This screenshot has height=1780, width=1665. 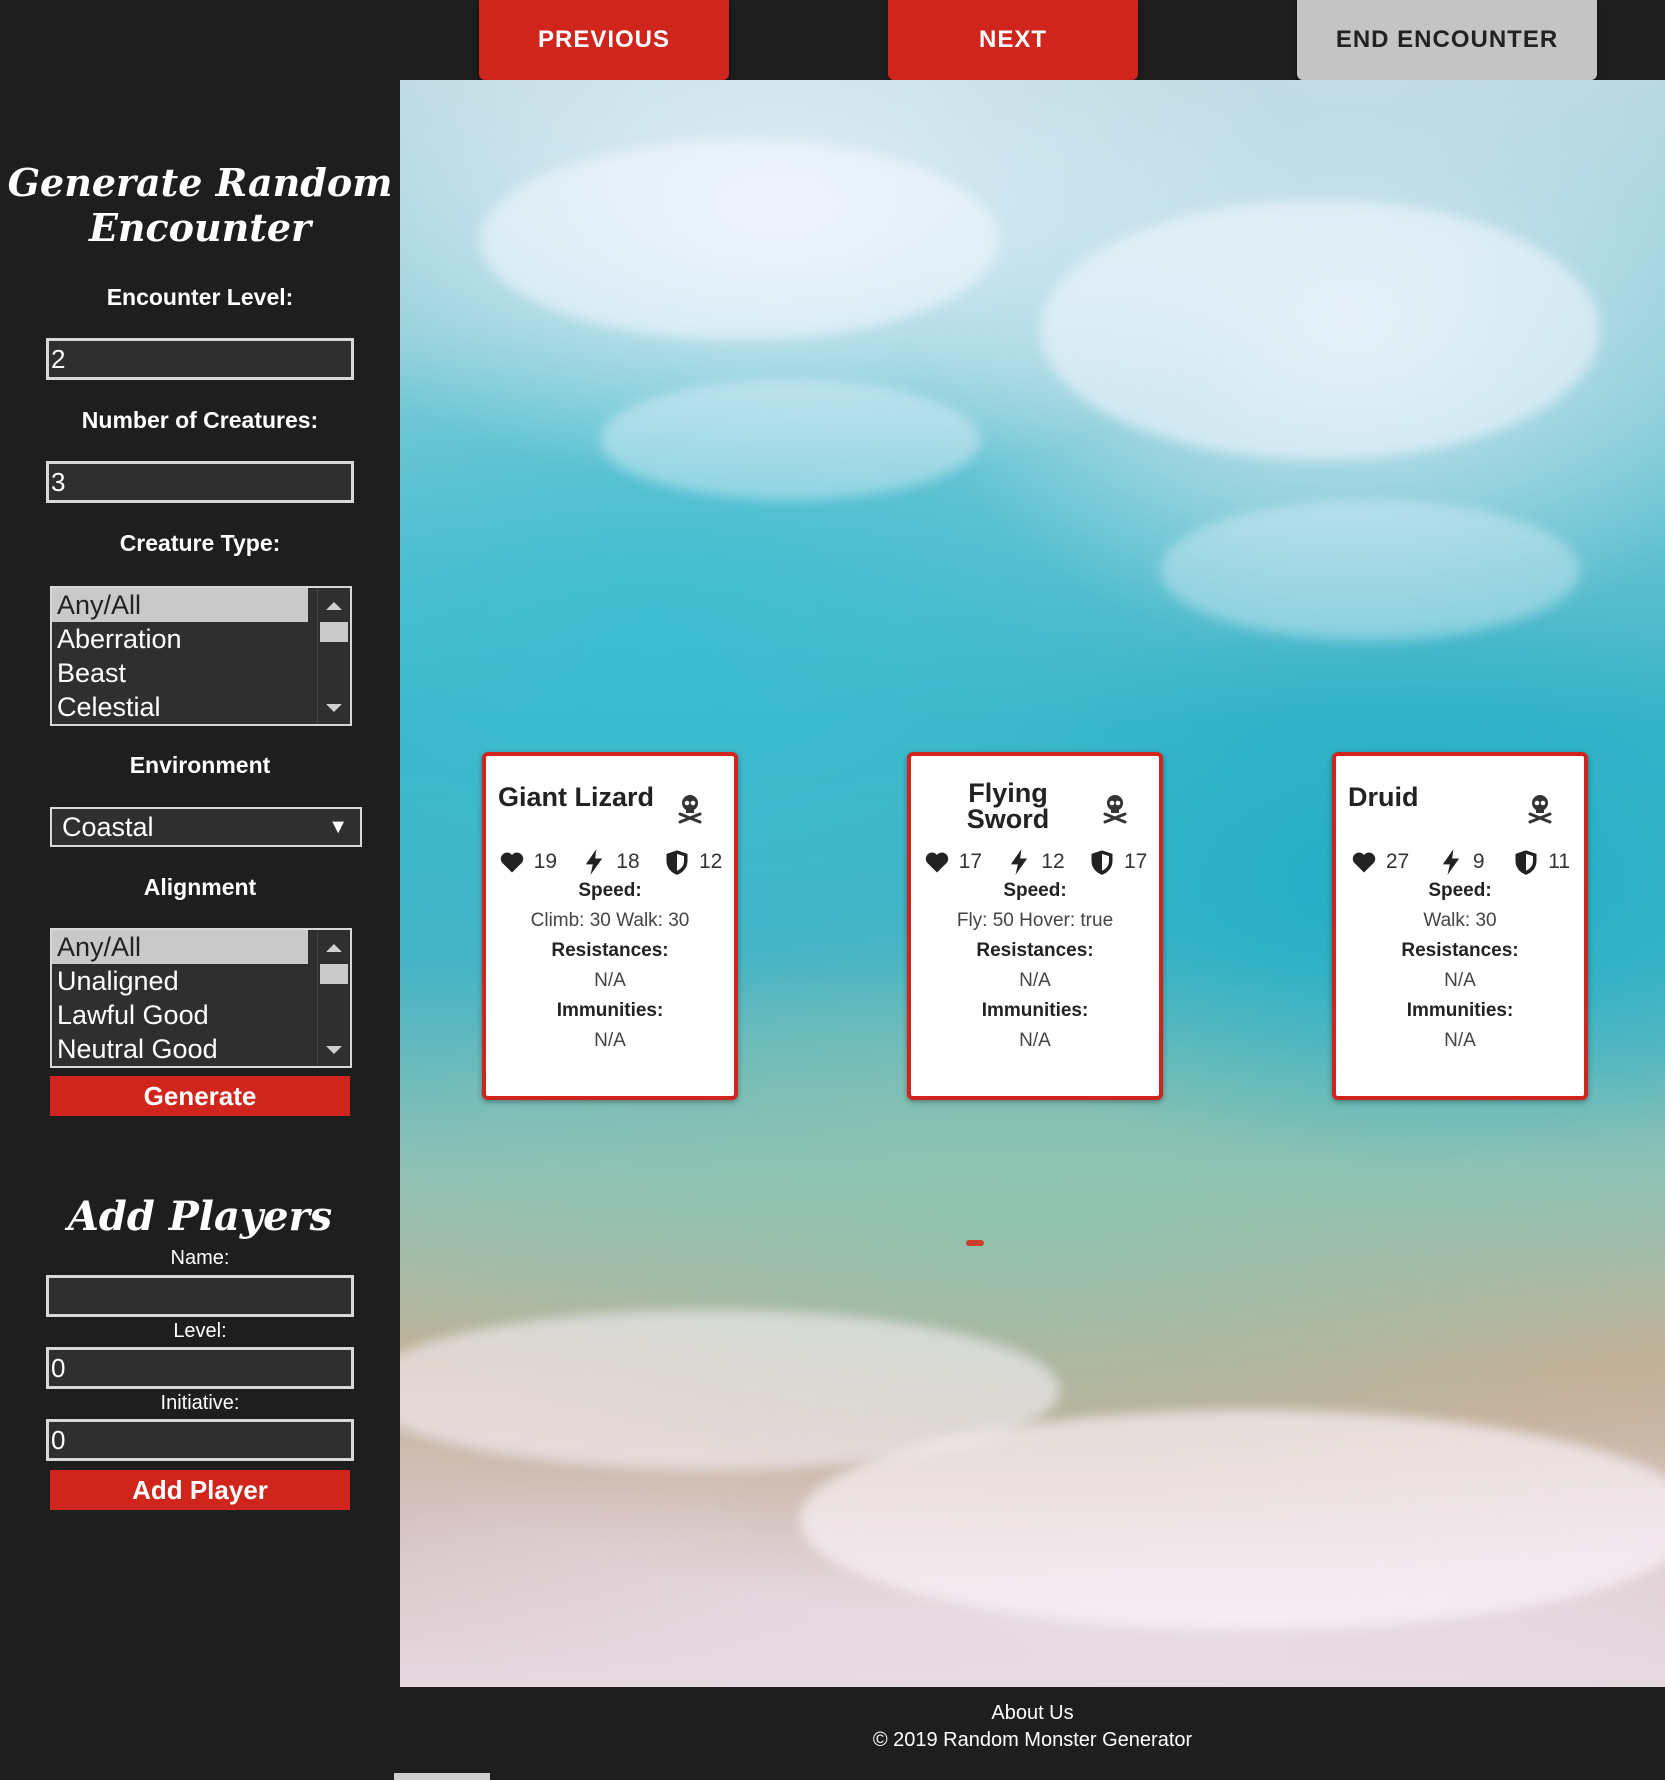 I want to click on creature-name: Flying Sword, so click(x=1008, y=806).